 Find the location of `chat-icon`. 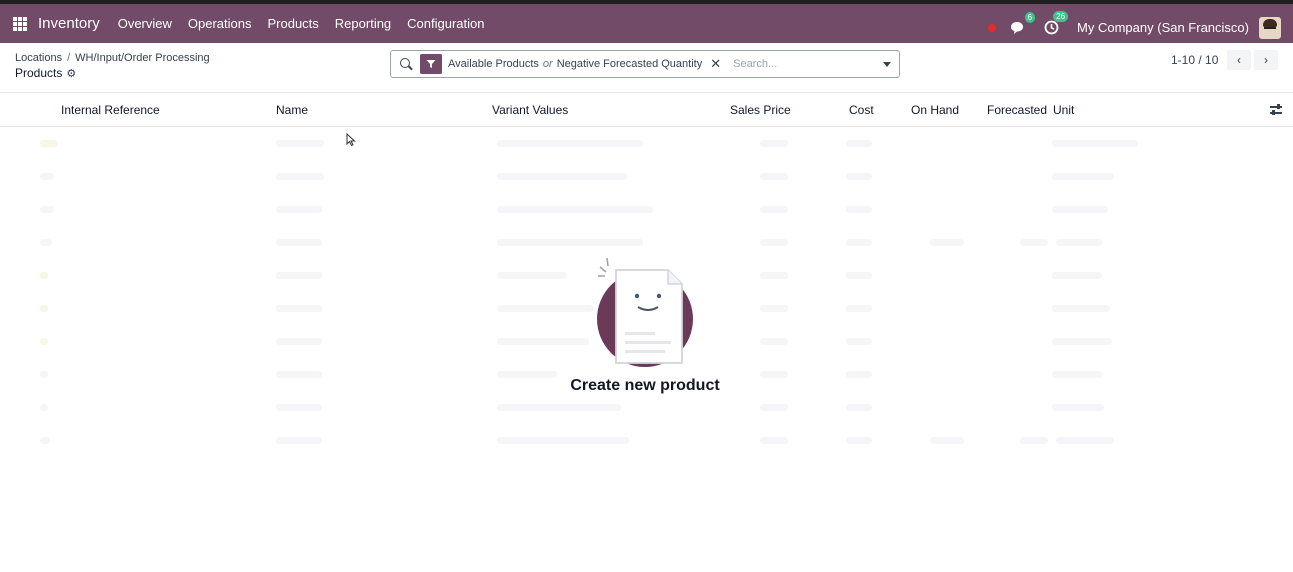

chat-icon is located at coordinates (1017, 27).